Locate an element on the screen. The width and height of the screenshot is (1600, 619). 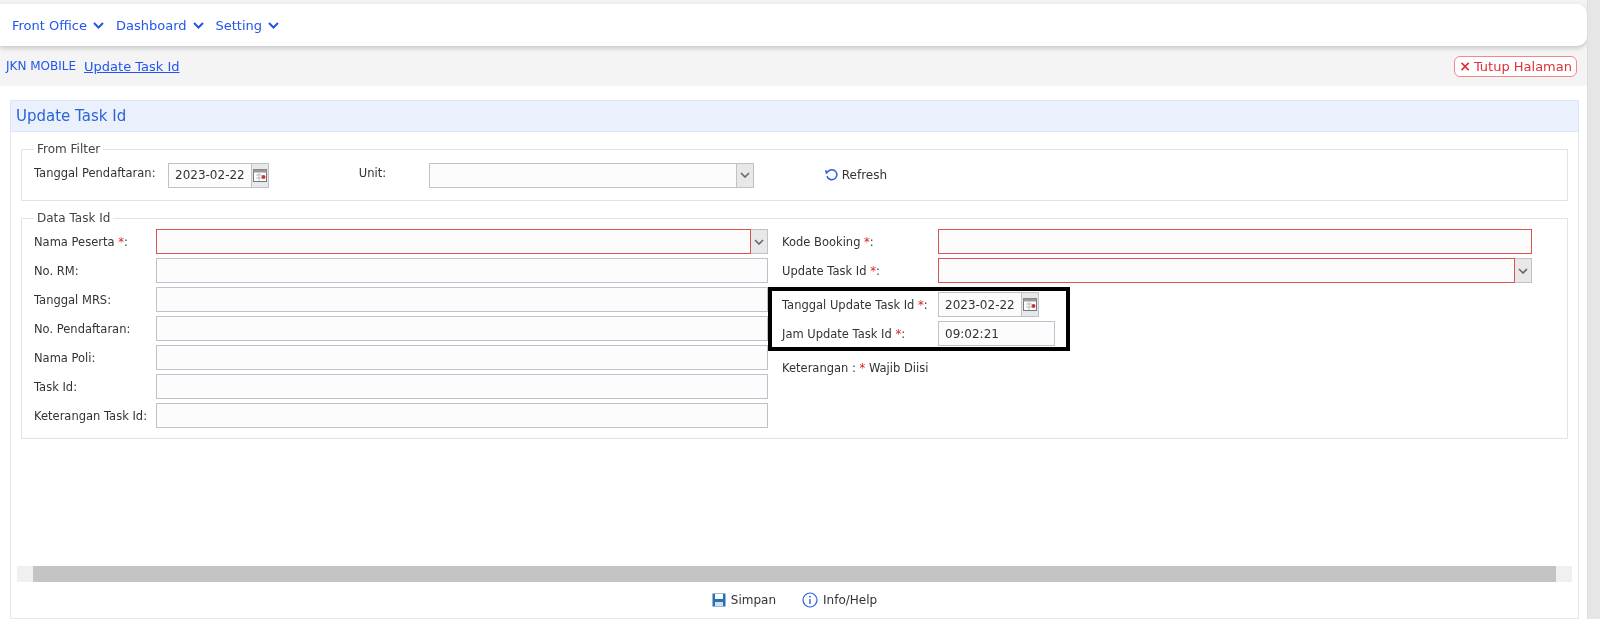
breadcrumb-link: JKN MOBILE is located at coordinates (41, 66).